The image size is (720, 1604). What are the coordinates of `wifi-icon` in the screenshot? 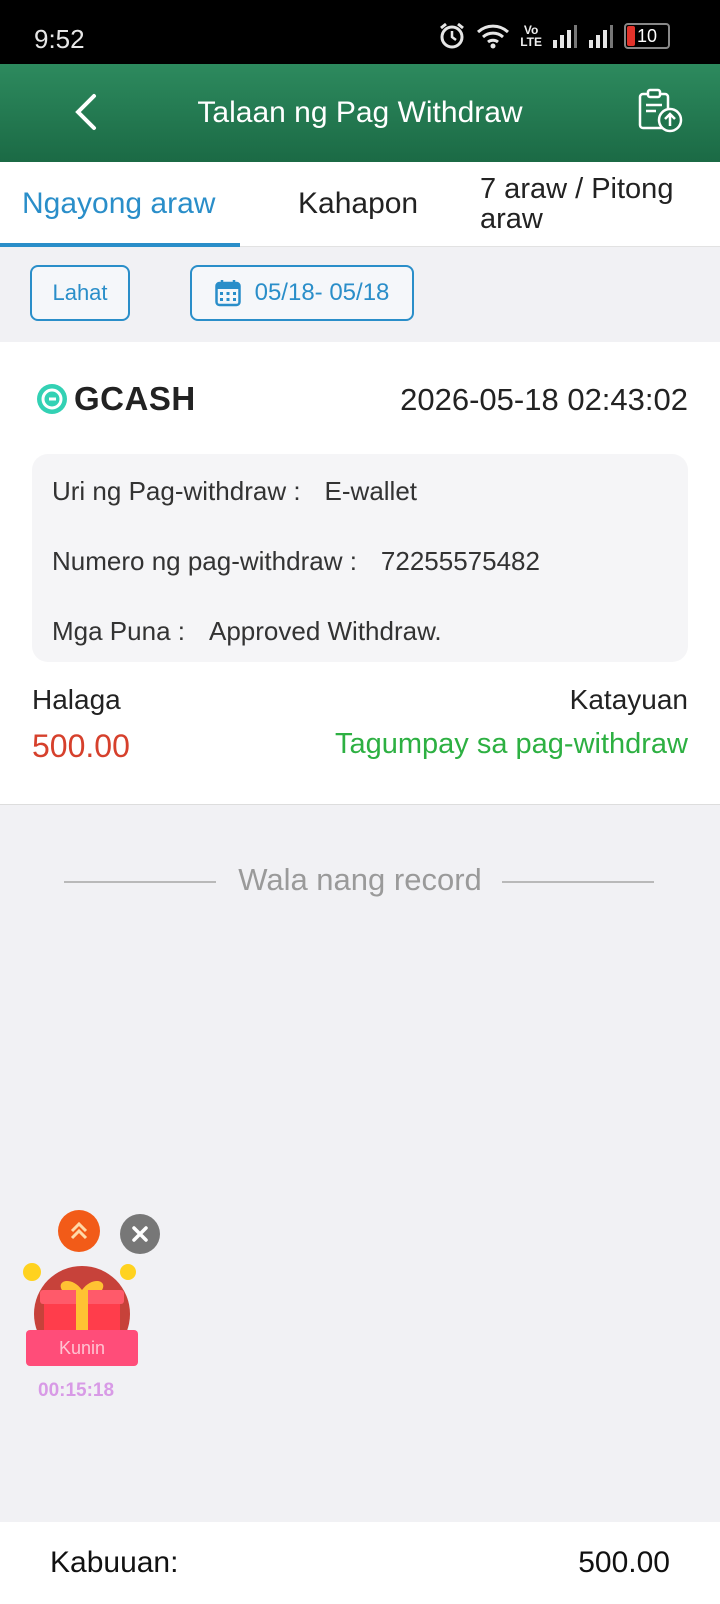 It's located at (493, 36).